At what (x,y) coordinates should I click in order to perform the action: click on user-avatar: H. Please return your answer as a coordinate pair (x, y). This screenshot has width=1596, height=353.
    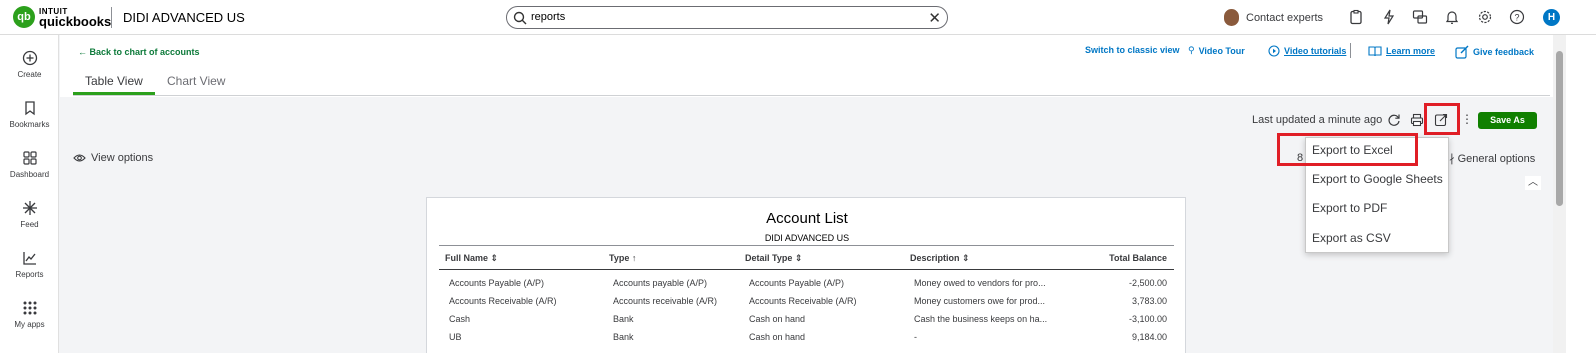
    Looking at the image, I should click on (1551, 17).